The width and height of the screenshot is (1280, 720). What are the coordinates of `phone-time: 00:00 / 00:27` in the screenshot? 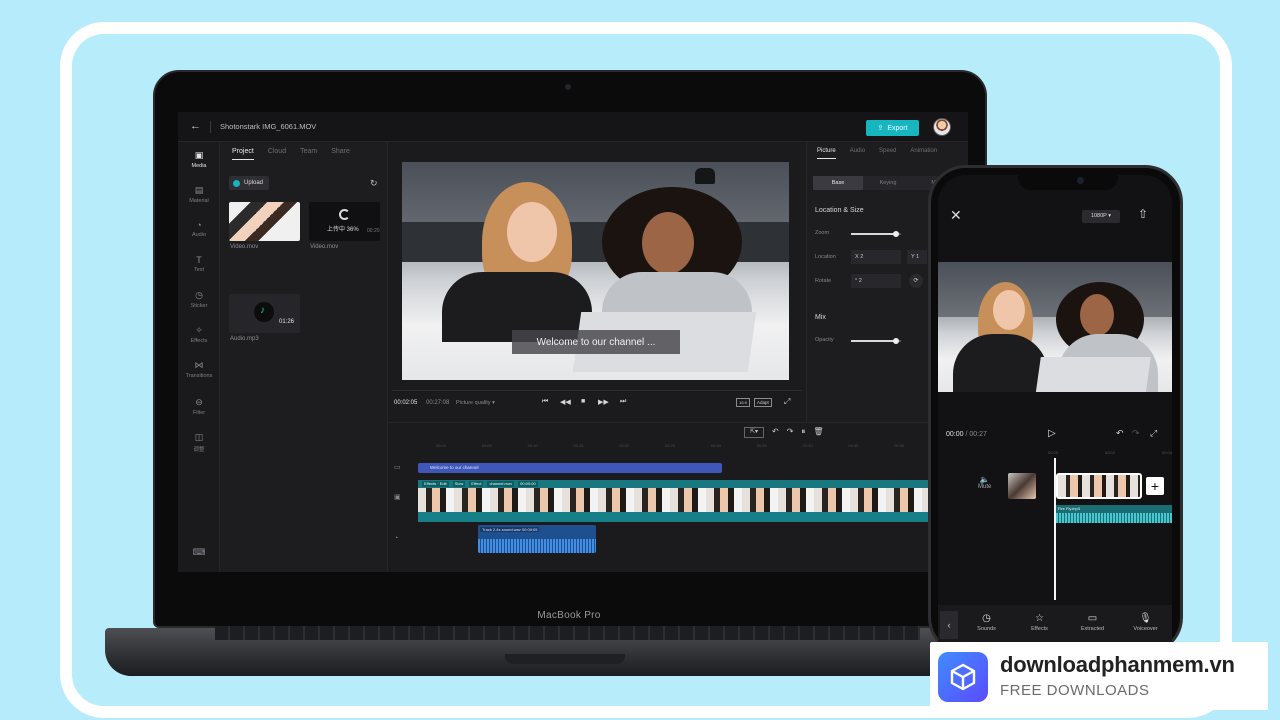 It's located at (966, 434).